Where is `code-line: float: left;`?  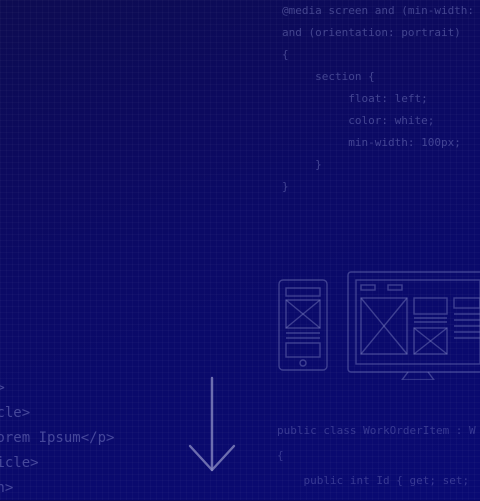 code-line: float: left; is located at coordinates (378, 99).